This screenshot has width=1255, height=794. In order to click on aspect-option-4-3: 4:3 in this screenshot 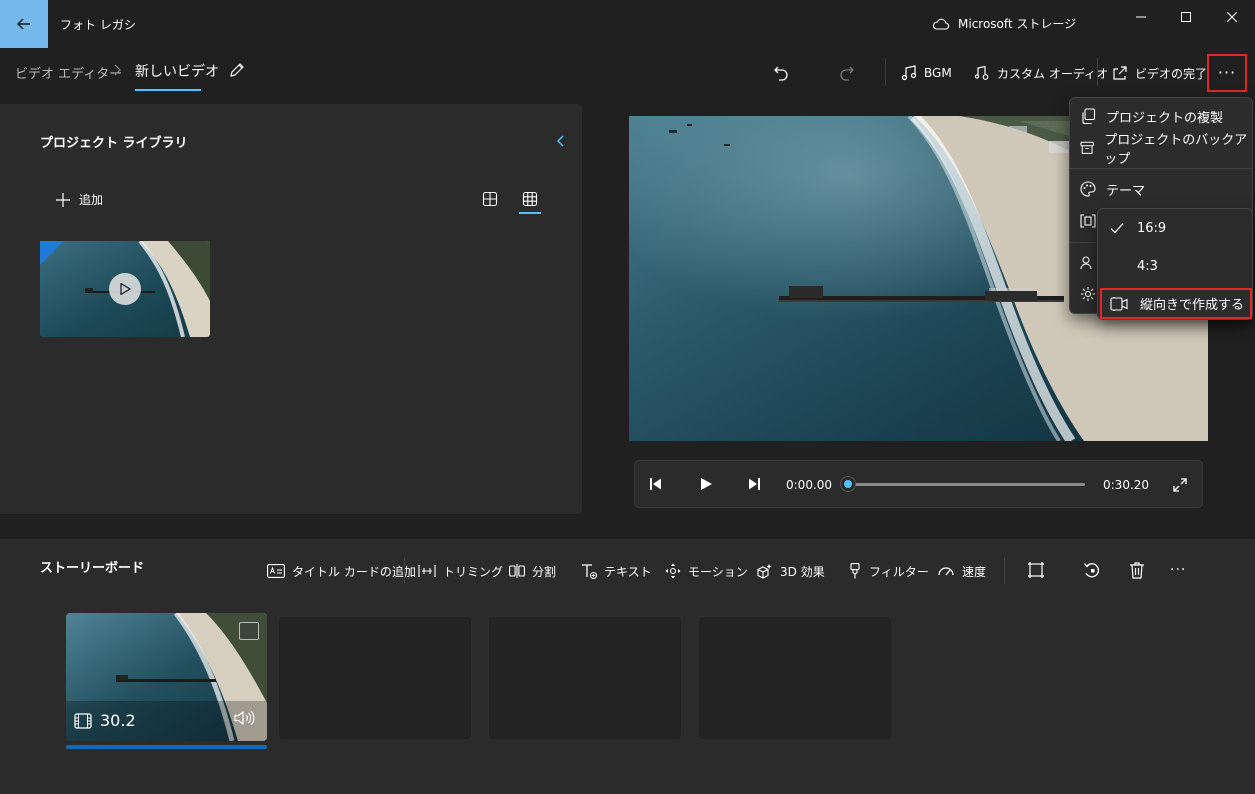, I will do `click(1134, 266)`.